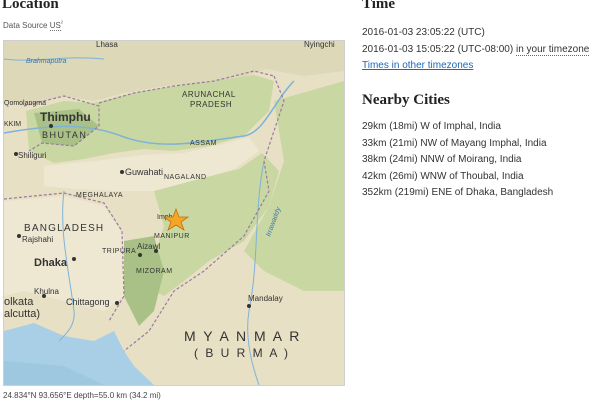 Image resolution: width=599 pixels, height=405 pixels. I want to click on map-dot-dhaka, so click(74, 259).